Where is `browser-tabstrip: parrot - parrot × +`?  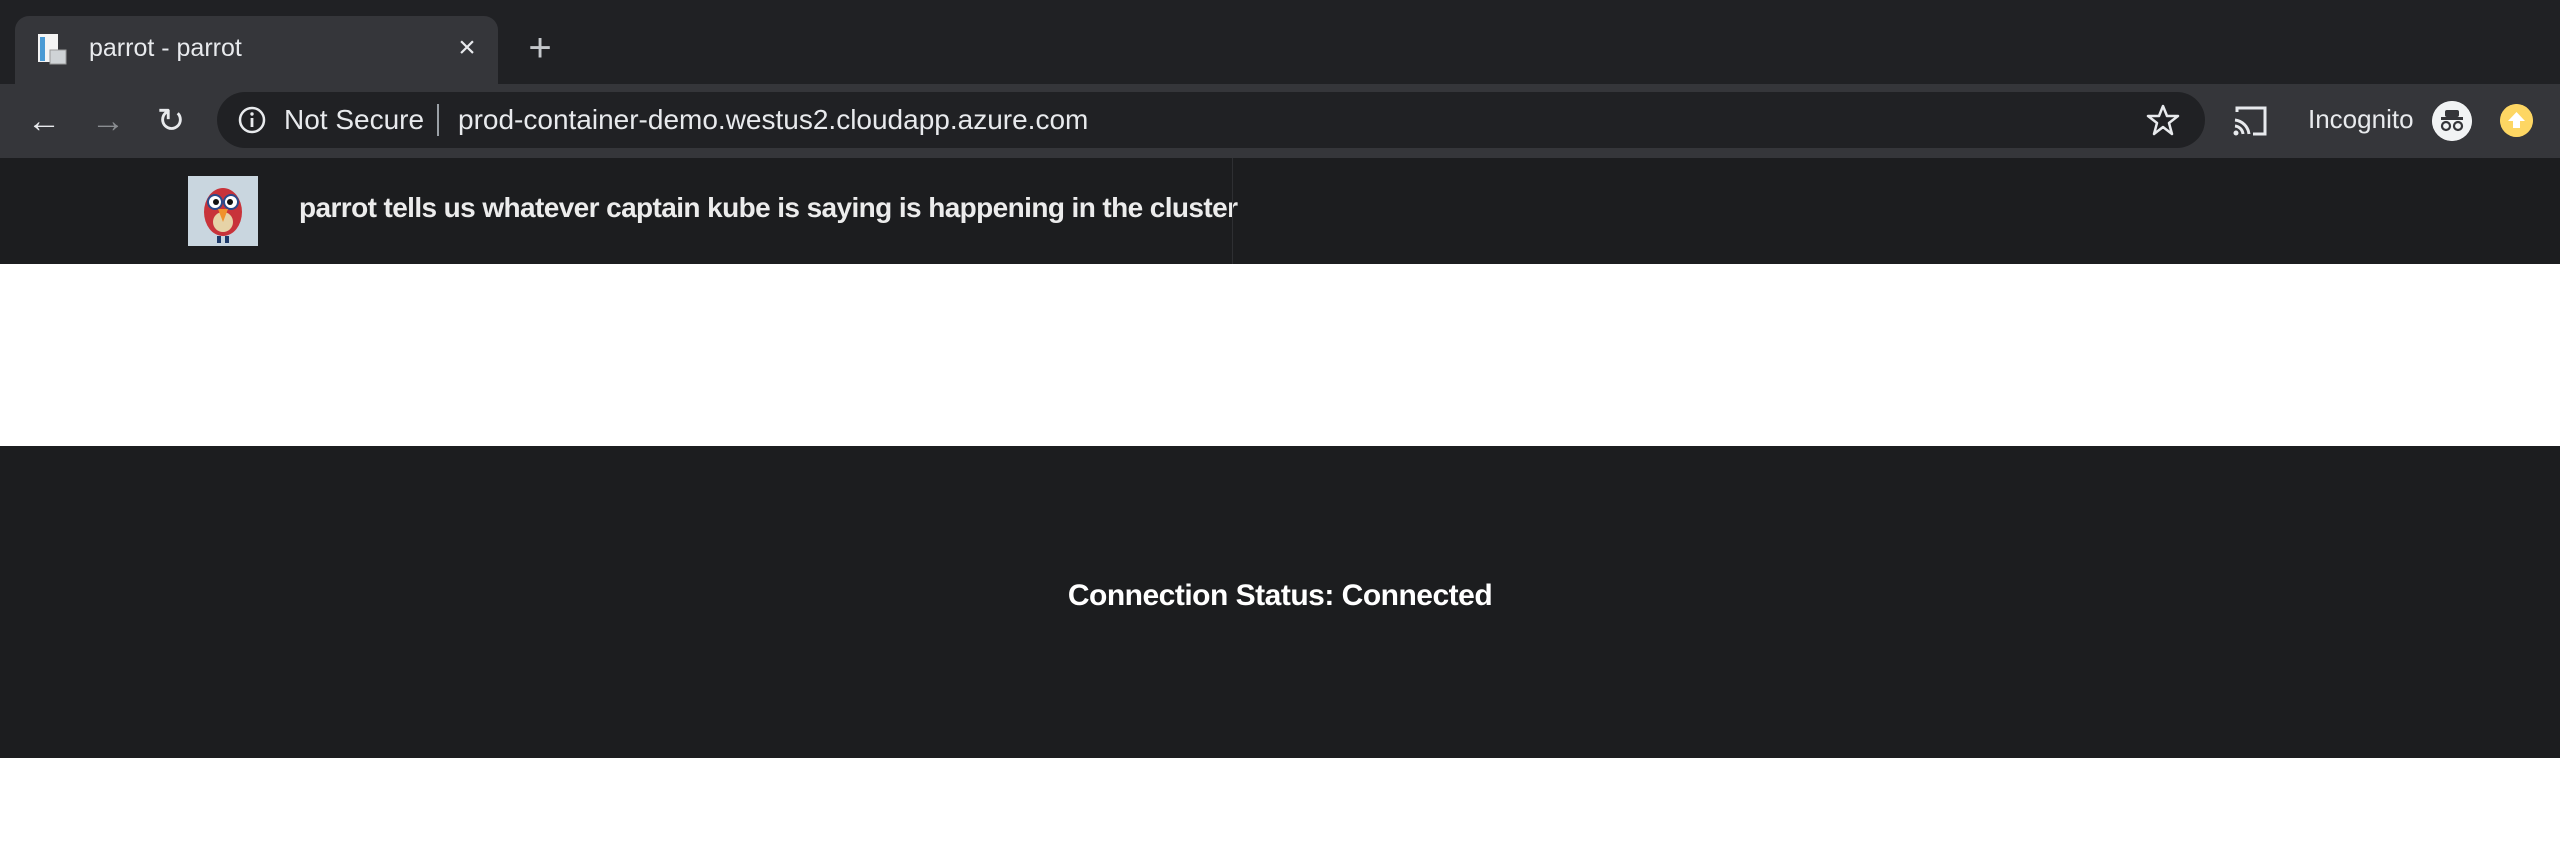 browser-tabstrip: parrot - parrot × + is located at coordinates (1280, 42).